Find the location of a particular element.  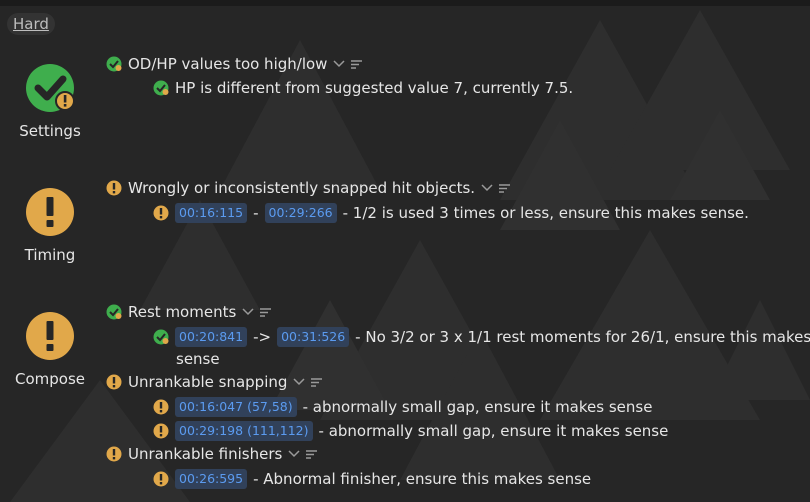

category-compose: Compose is located at coordinates (50, 349).